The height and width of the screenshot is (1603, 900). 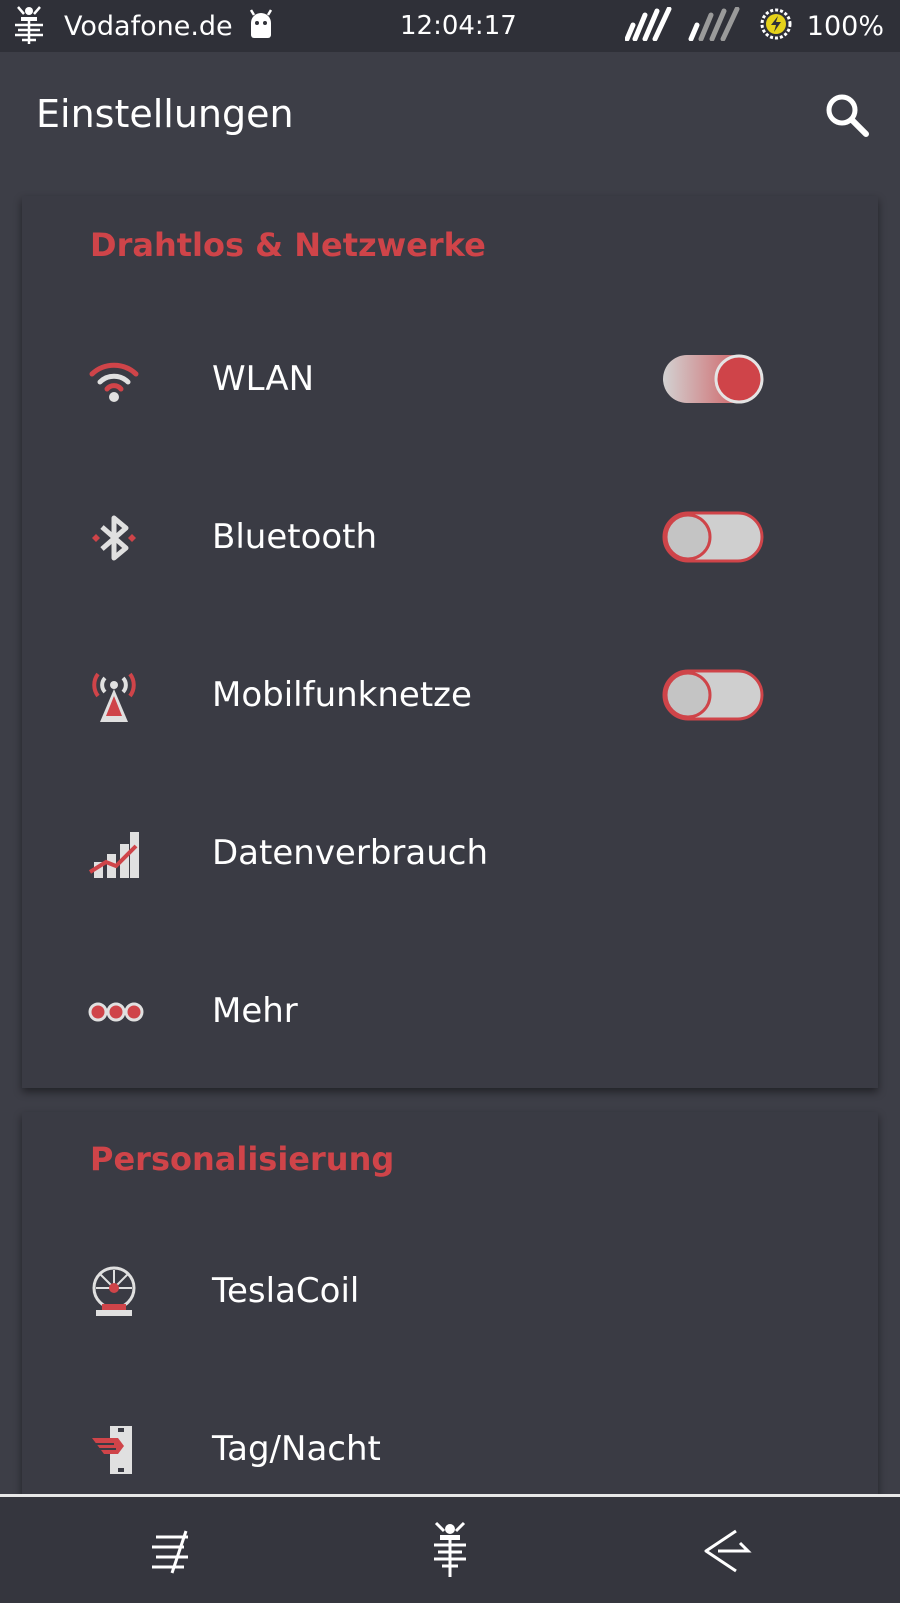 What do you see at coordinates (776, 26) in the screenshot?
I see `battery-charging-icon` at bounding box center [776, 26].